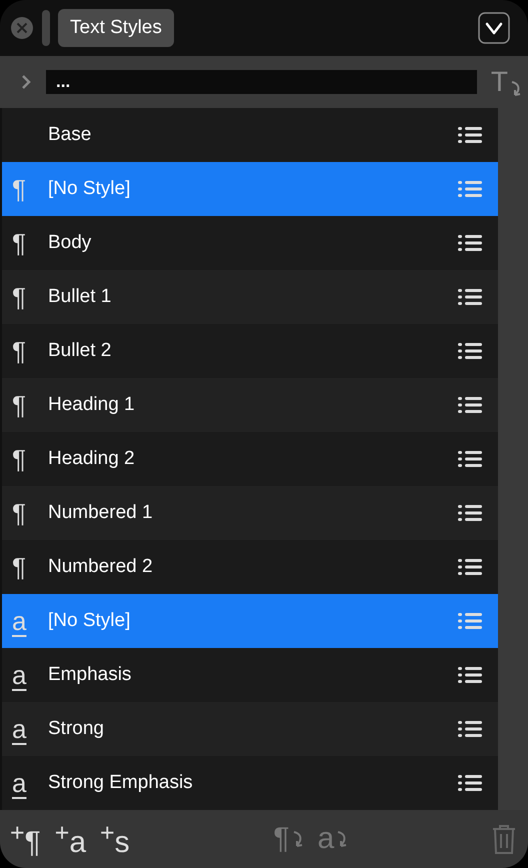 Image resolution: width=528 pixels, height=868 pixels. What do you see at coordinates (92, 459) in the screenshot?
I see `style-name: Heading 2` at bounding box center [92, 459].